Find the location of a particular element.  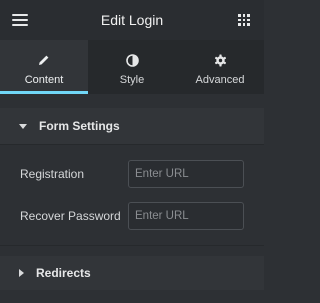

recover-password-label: Recover Password is located at coordinates (70, 216).